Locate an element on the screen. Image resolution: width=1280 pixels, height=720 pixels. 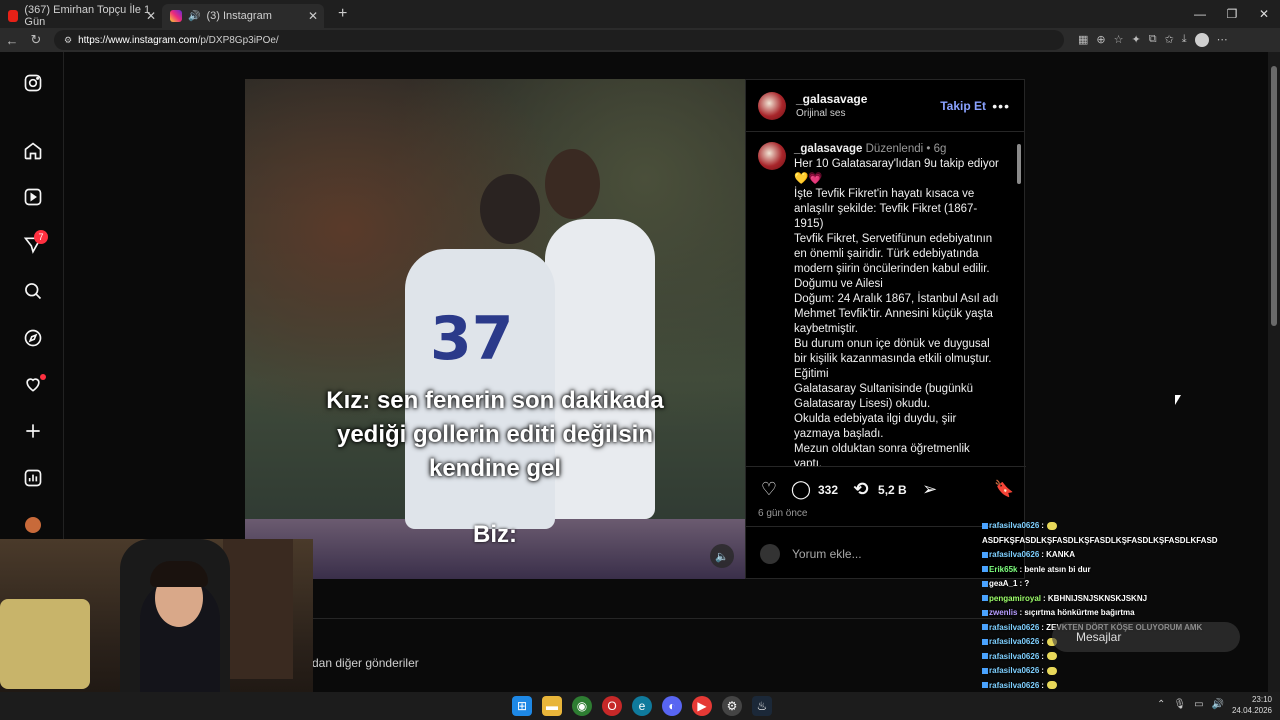
webcam-hair is located at coordinates (179, 574).